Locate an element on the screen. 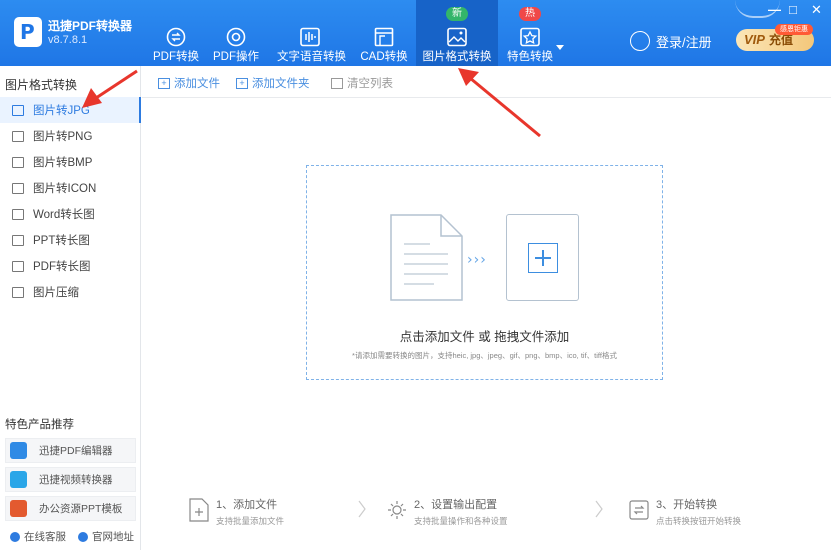 This screenshot has height=550, width=831. tab-pdf-operate: PDF操作 is located at coordinates (236, 33).